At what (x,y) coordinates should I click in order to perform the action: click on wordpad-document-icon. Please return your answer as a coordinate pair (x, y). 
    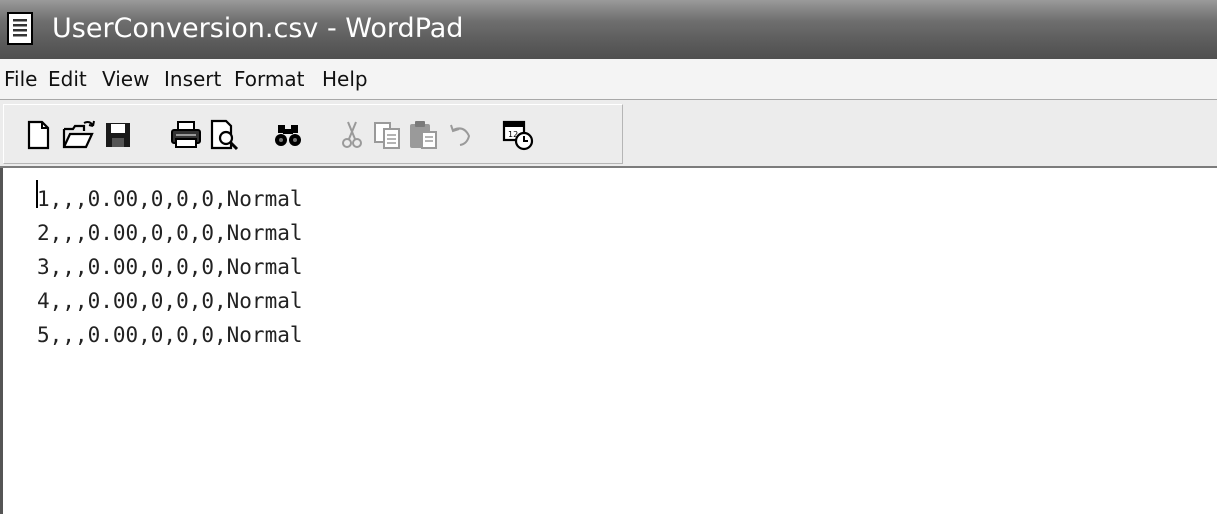
    Looking at the image, I should click on (21, 29).